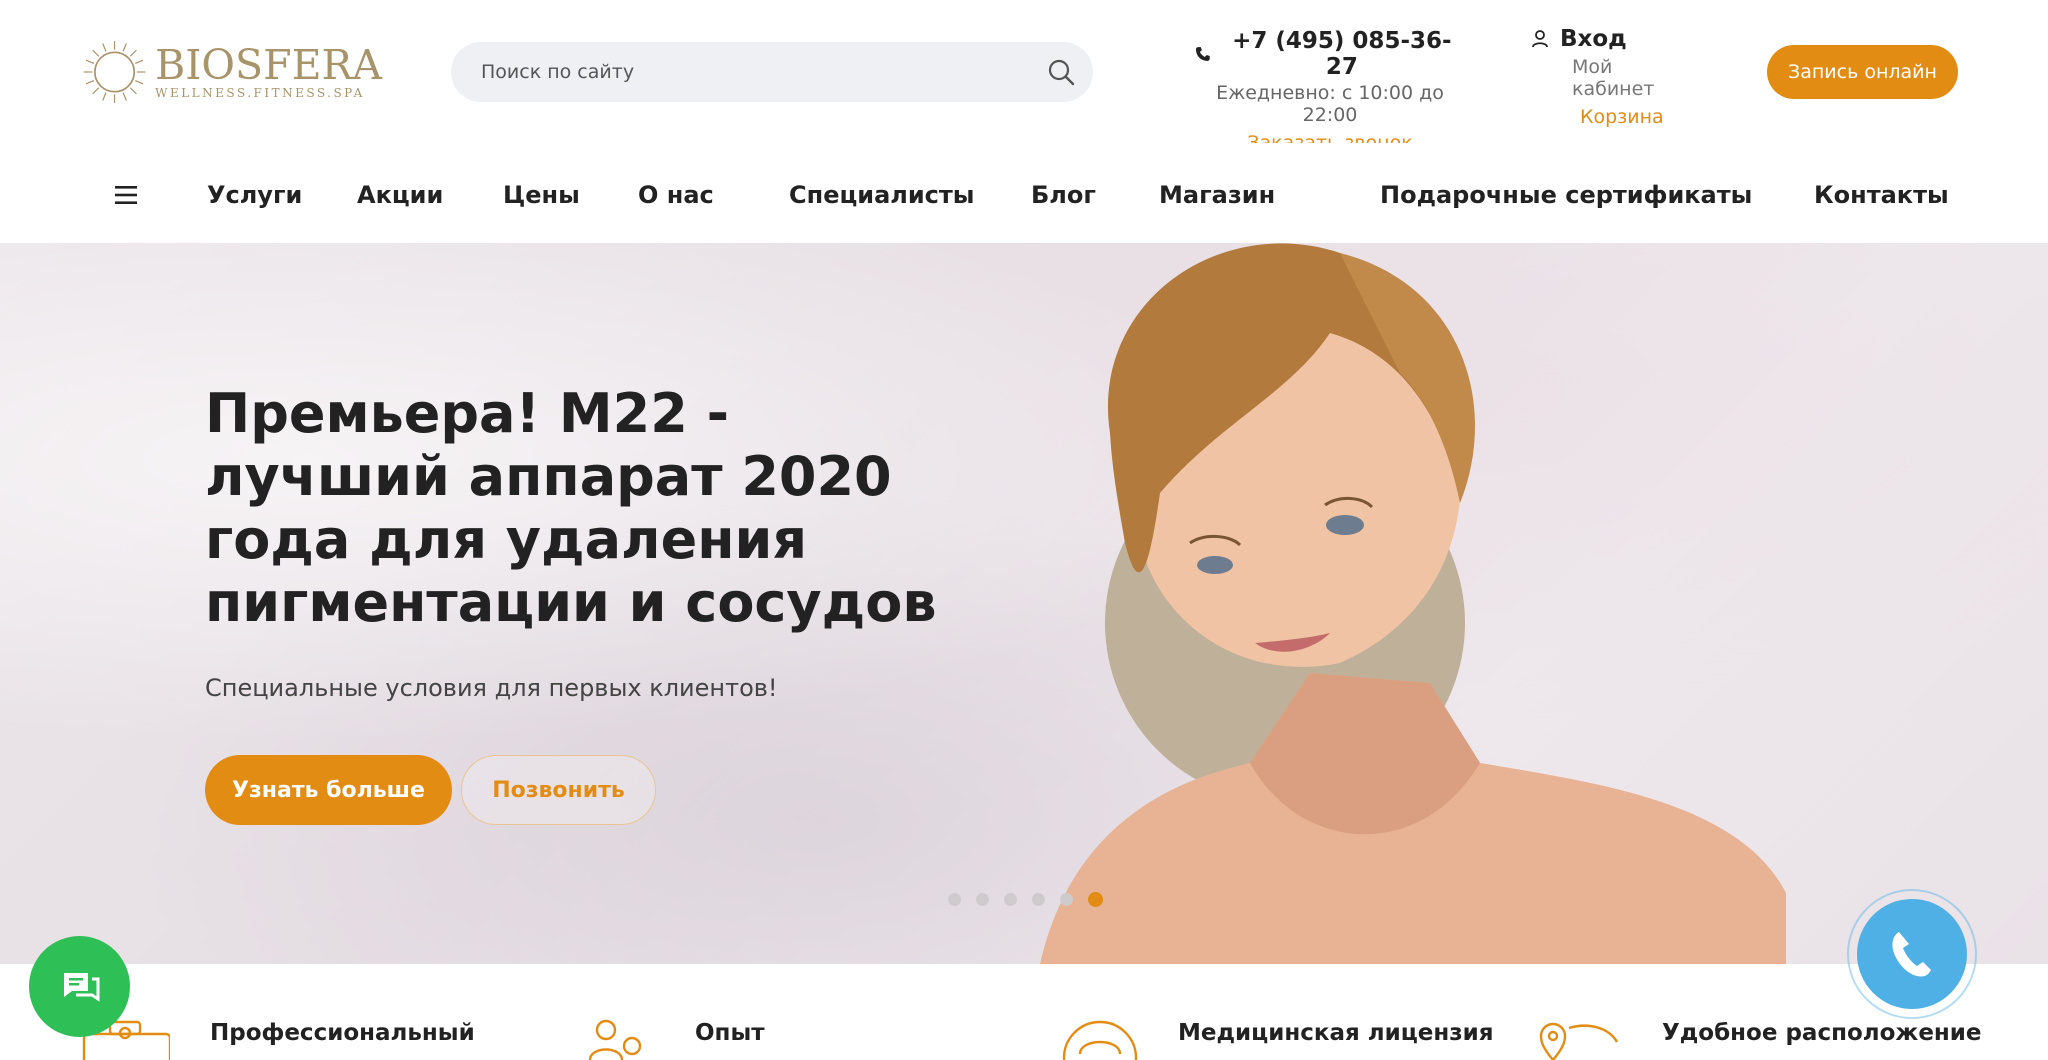 This screenshot has width=2048, height=1060. What do you see at coordinates (749, 72) in the screenshot?
I see `search-input` at bounding box center [749, 72].